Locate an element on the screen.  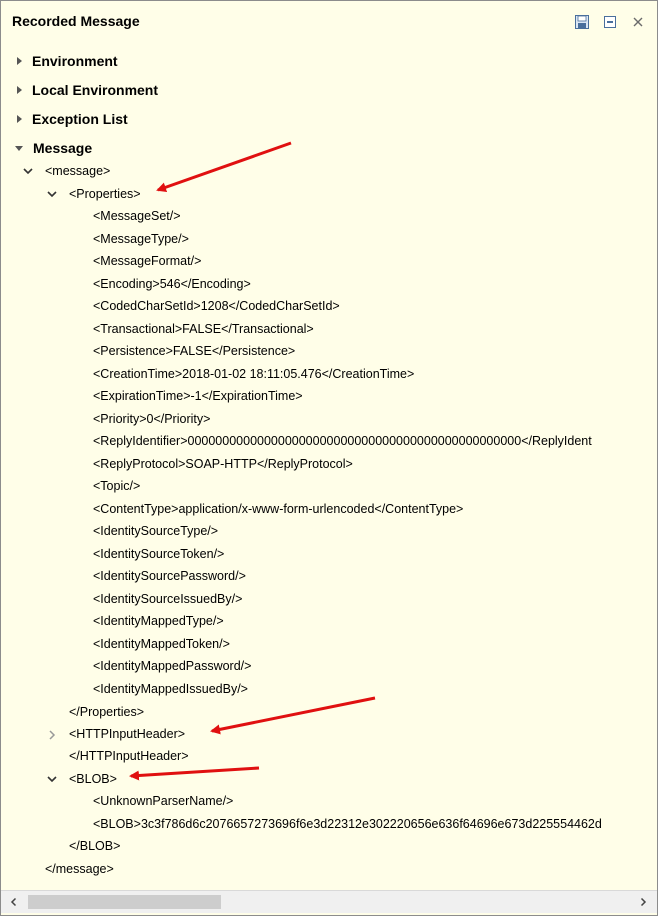
panel-toolbar is located at coordinates (610, 22).